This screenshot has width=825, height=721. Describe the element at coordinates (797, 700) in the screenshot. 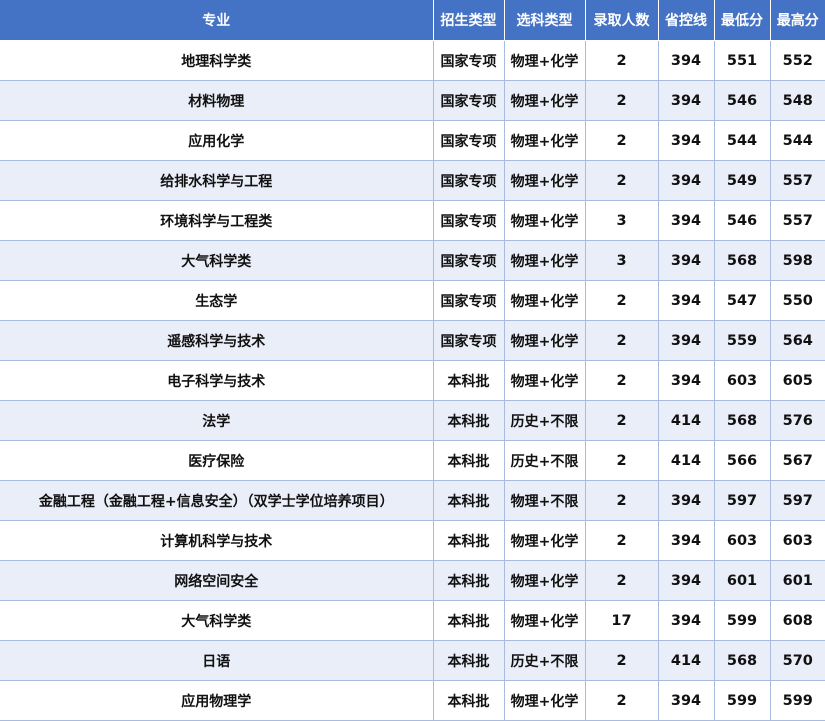

I see `cell-max-score: 599` at that location.